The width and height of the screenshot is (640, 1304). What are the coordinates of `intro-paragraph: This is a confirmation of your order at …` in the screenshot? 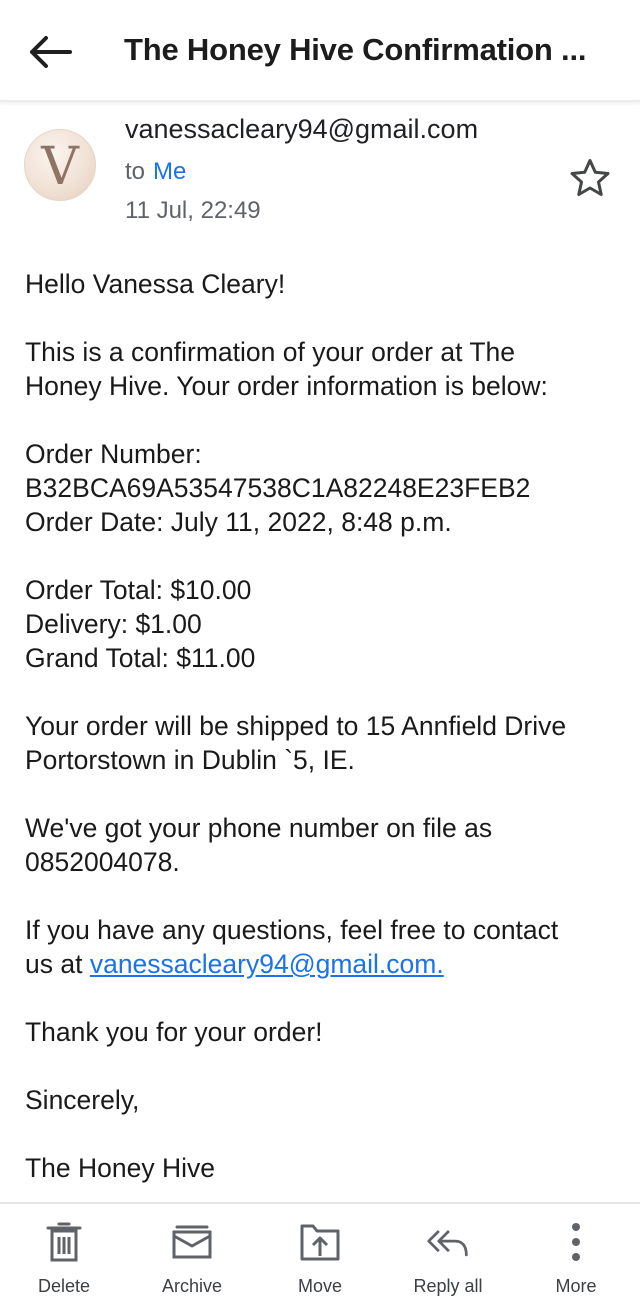 It's located at (325, 369).